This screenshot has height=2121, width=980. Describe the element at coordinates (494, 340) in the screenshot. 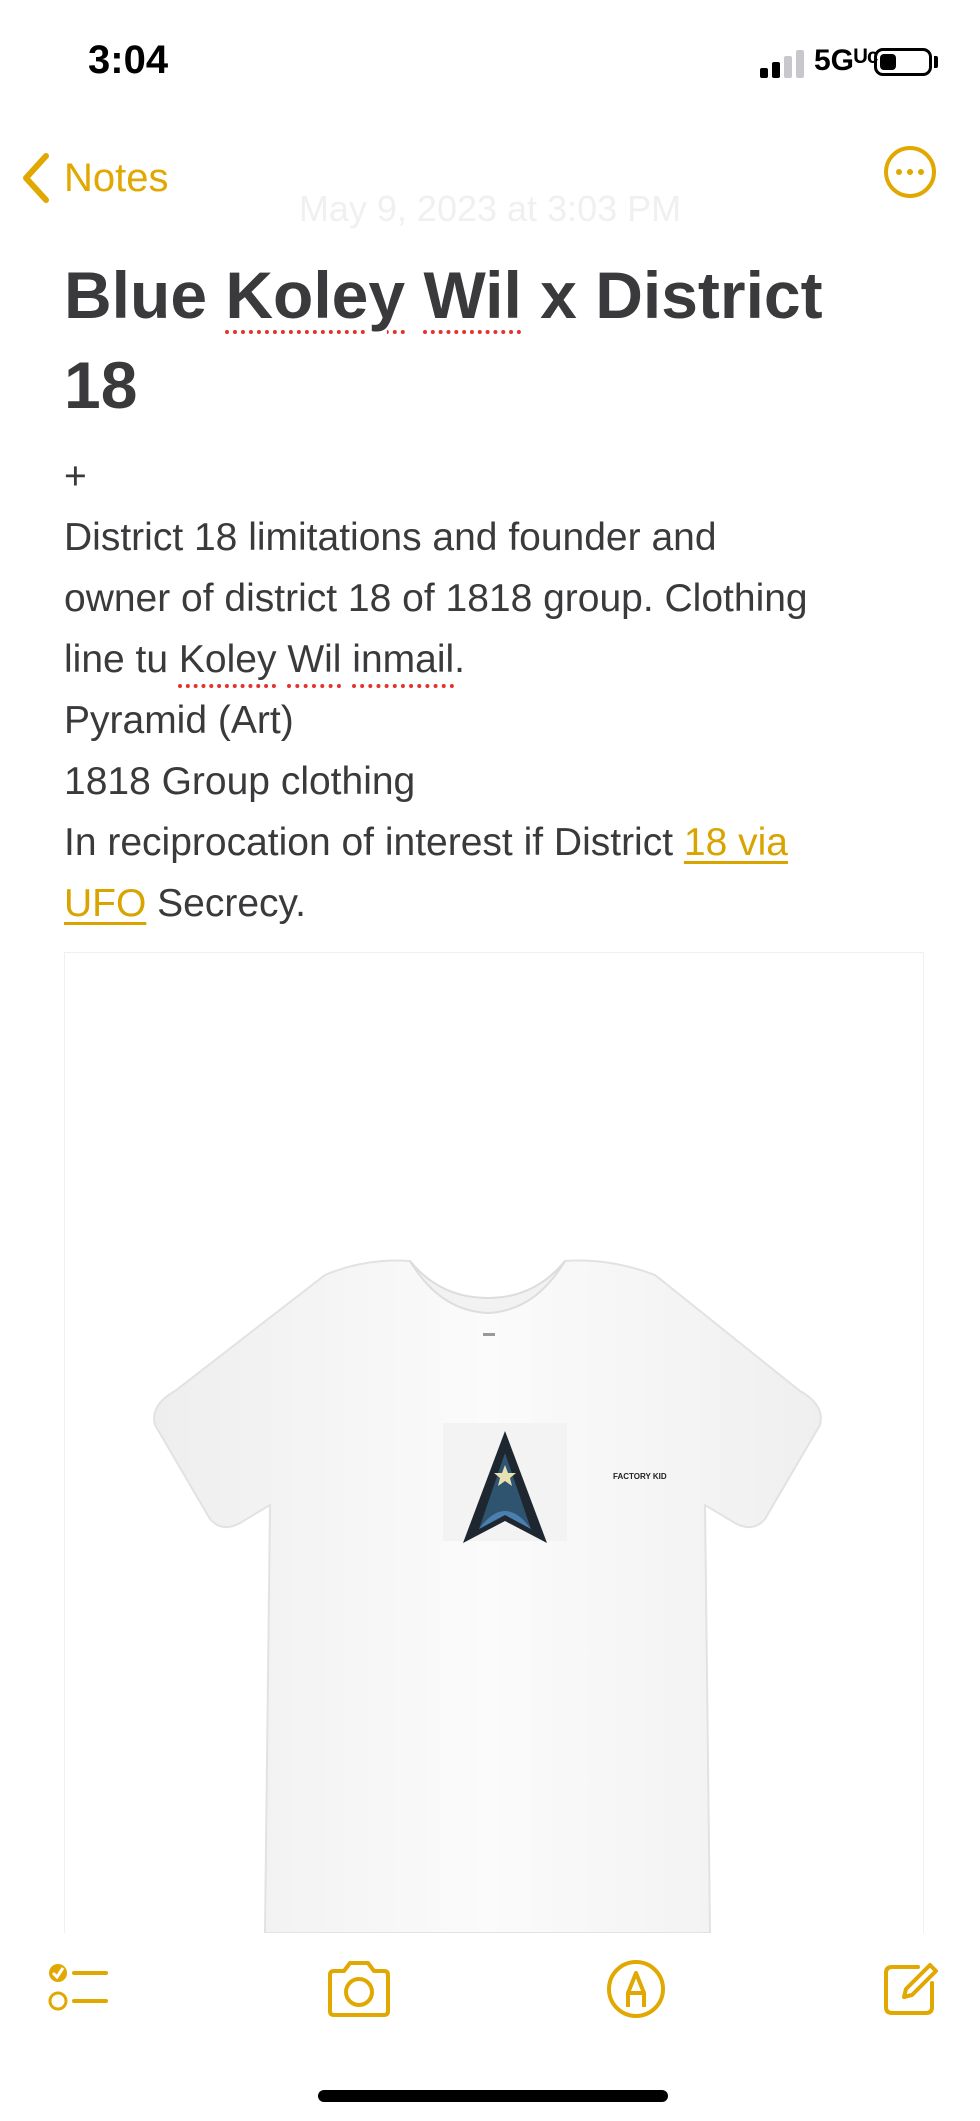

I see `note-title: Blue Koley Wil x District 18` at that location.